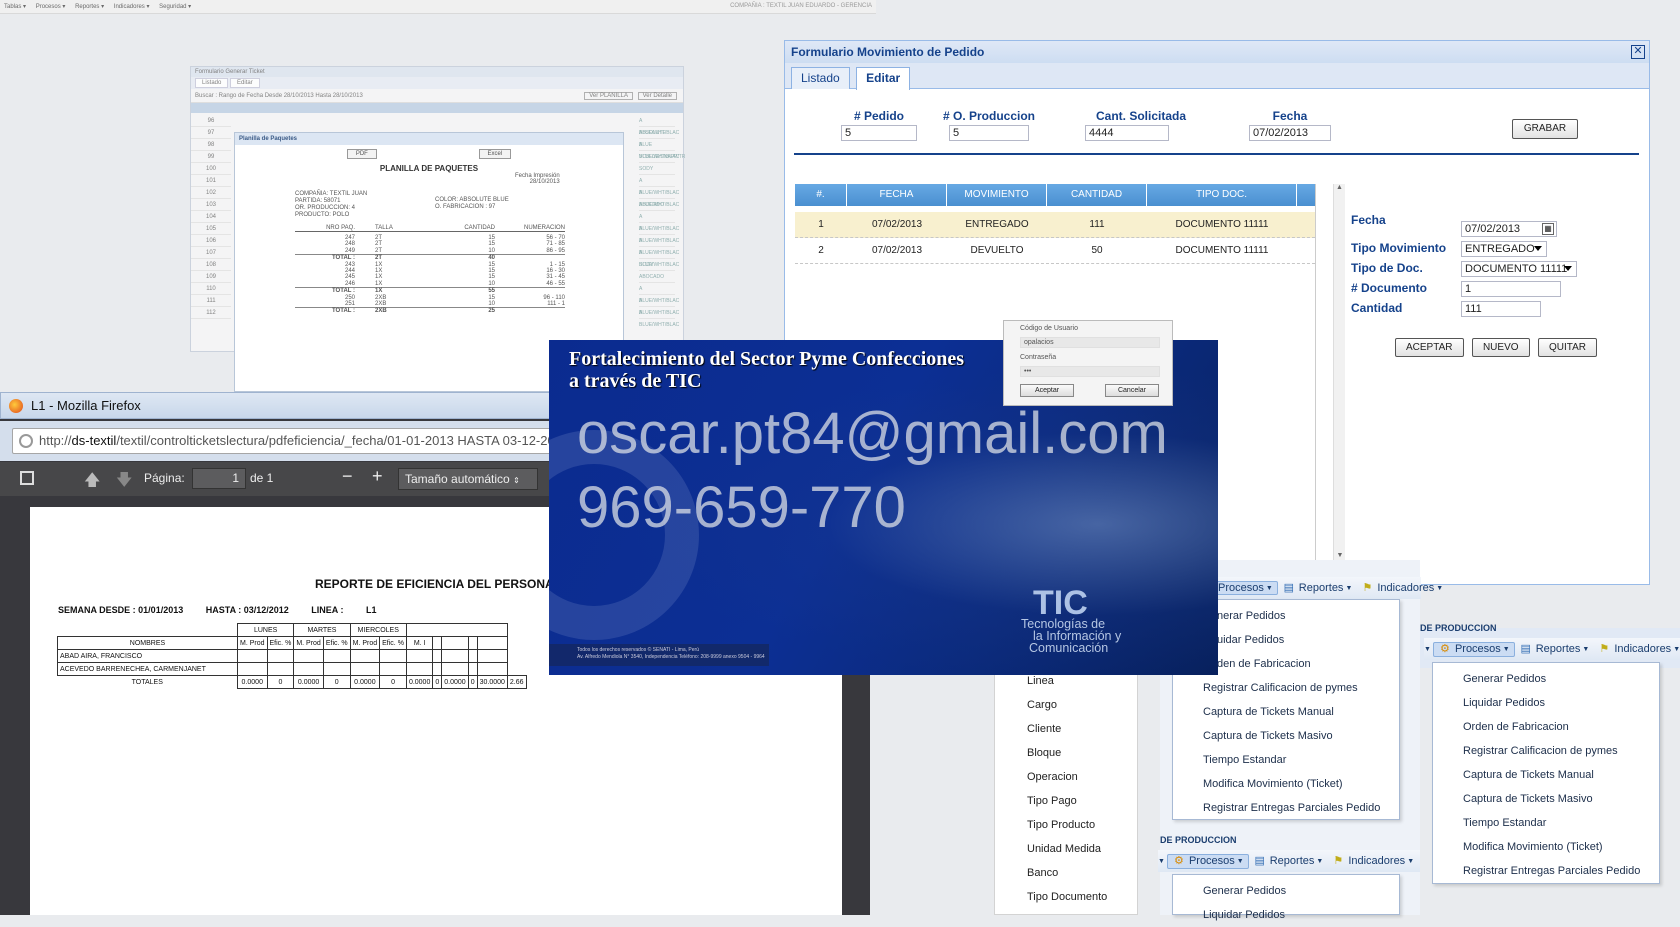 The image size is (1680, 927). Describe the element at coordinates (211, 169) in the screenshot. I see `ticket-row-number: 100` at that location.